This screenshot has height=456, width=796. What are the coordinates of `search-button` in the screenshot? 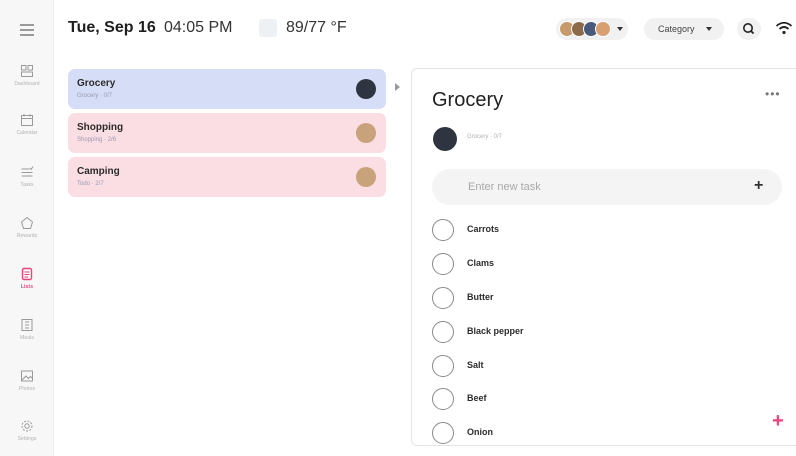 It's located at (749, 29).